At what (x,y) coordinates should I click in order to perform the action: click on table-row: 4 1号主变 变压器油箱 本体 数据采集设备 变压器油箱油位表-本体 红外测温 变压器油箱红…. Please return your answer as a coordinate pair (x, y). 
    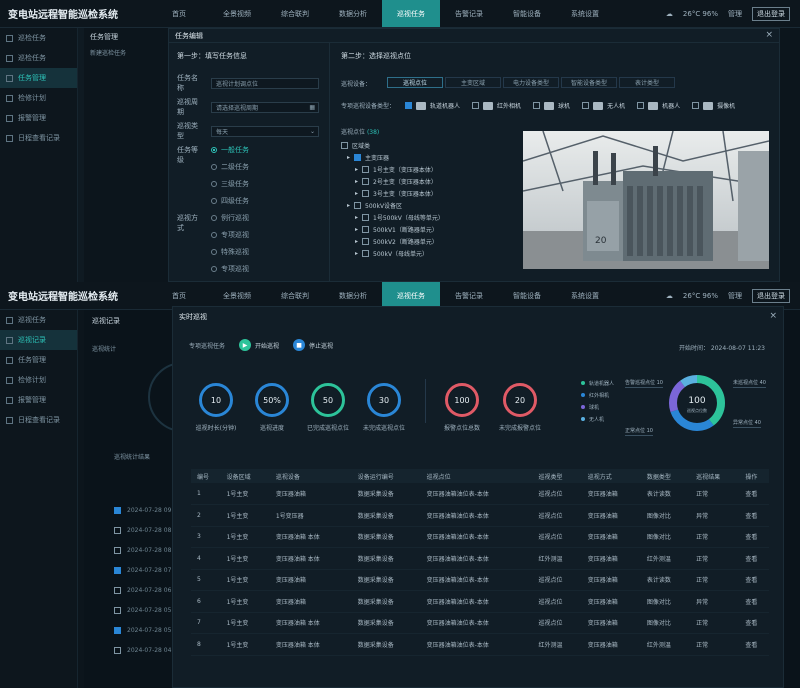
    Looking at the image, I should click on (480, 558).